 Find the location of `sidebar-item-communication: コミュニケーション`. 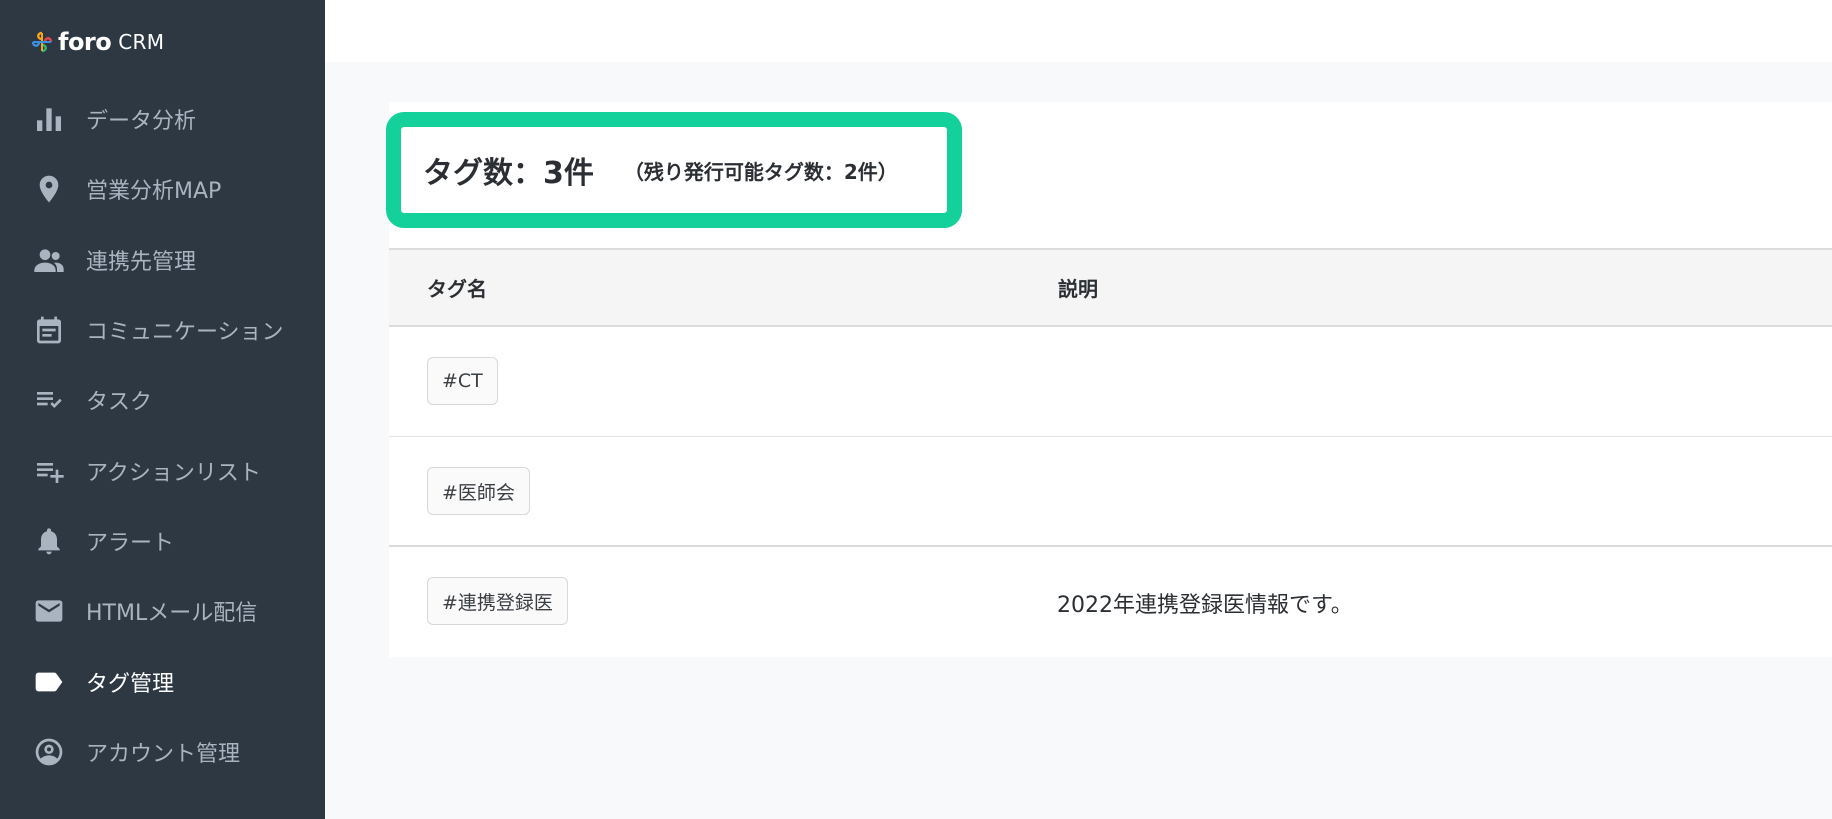

sidebar-item-communication: コミュニケーション is located at coordinates (162, 330).